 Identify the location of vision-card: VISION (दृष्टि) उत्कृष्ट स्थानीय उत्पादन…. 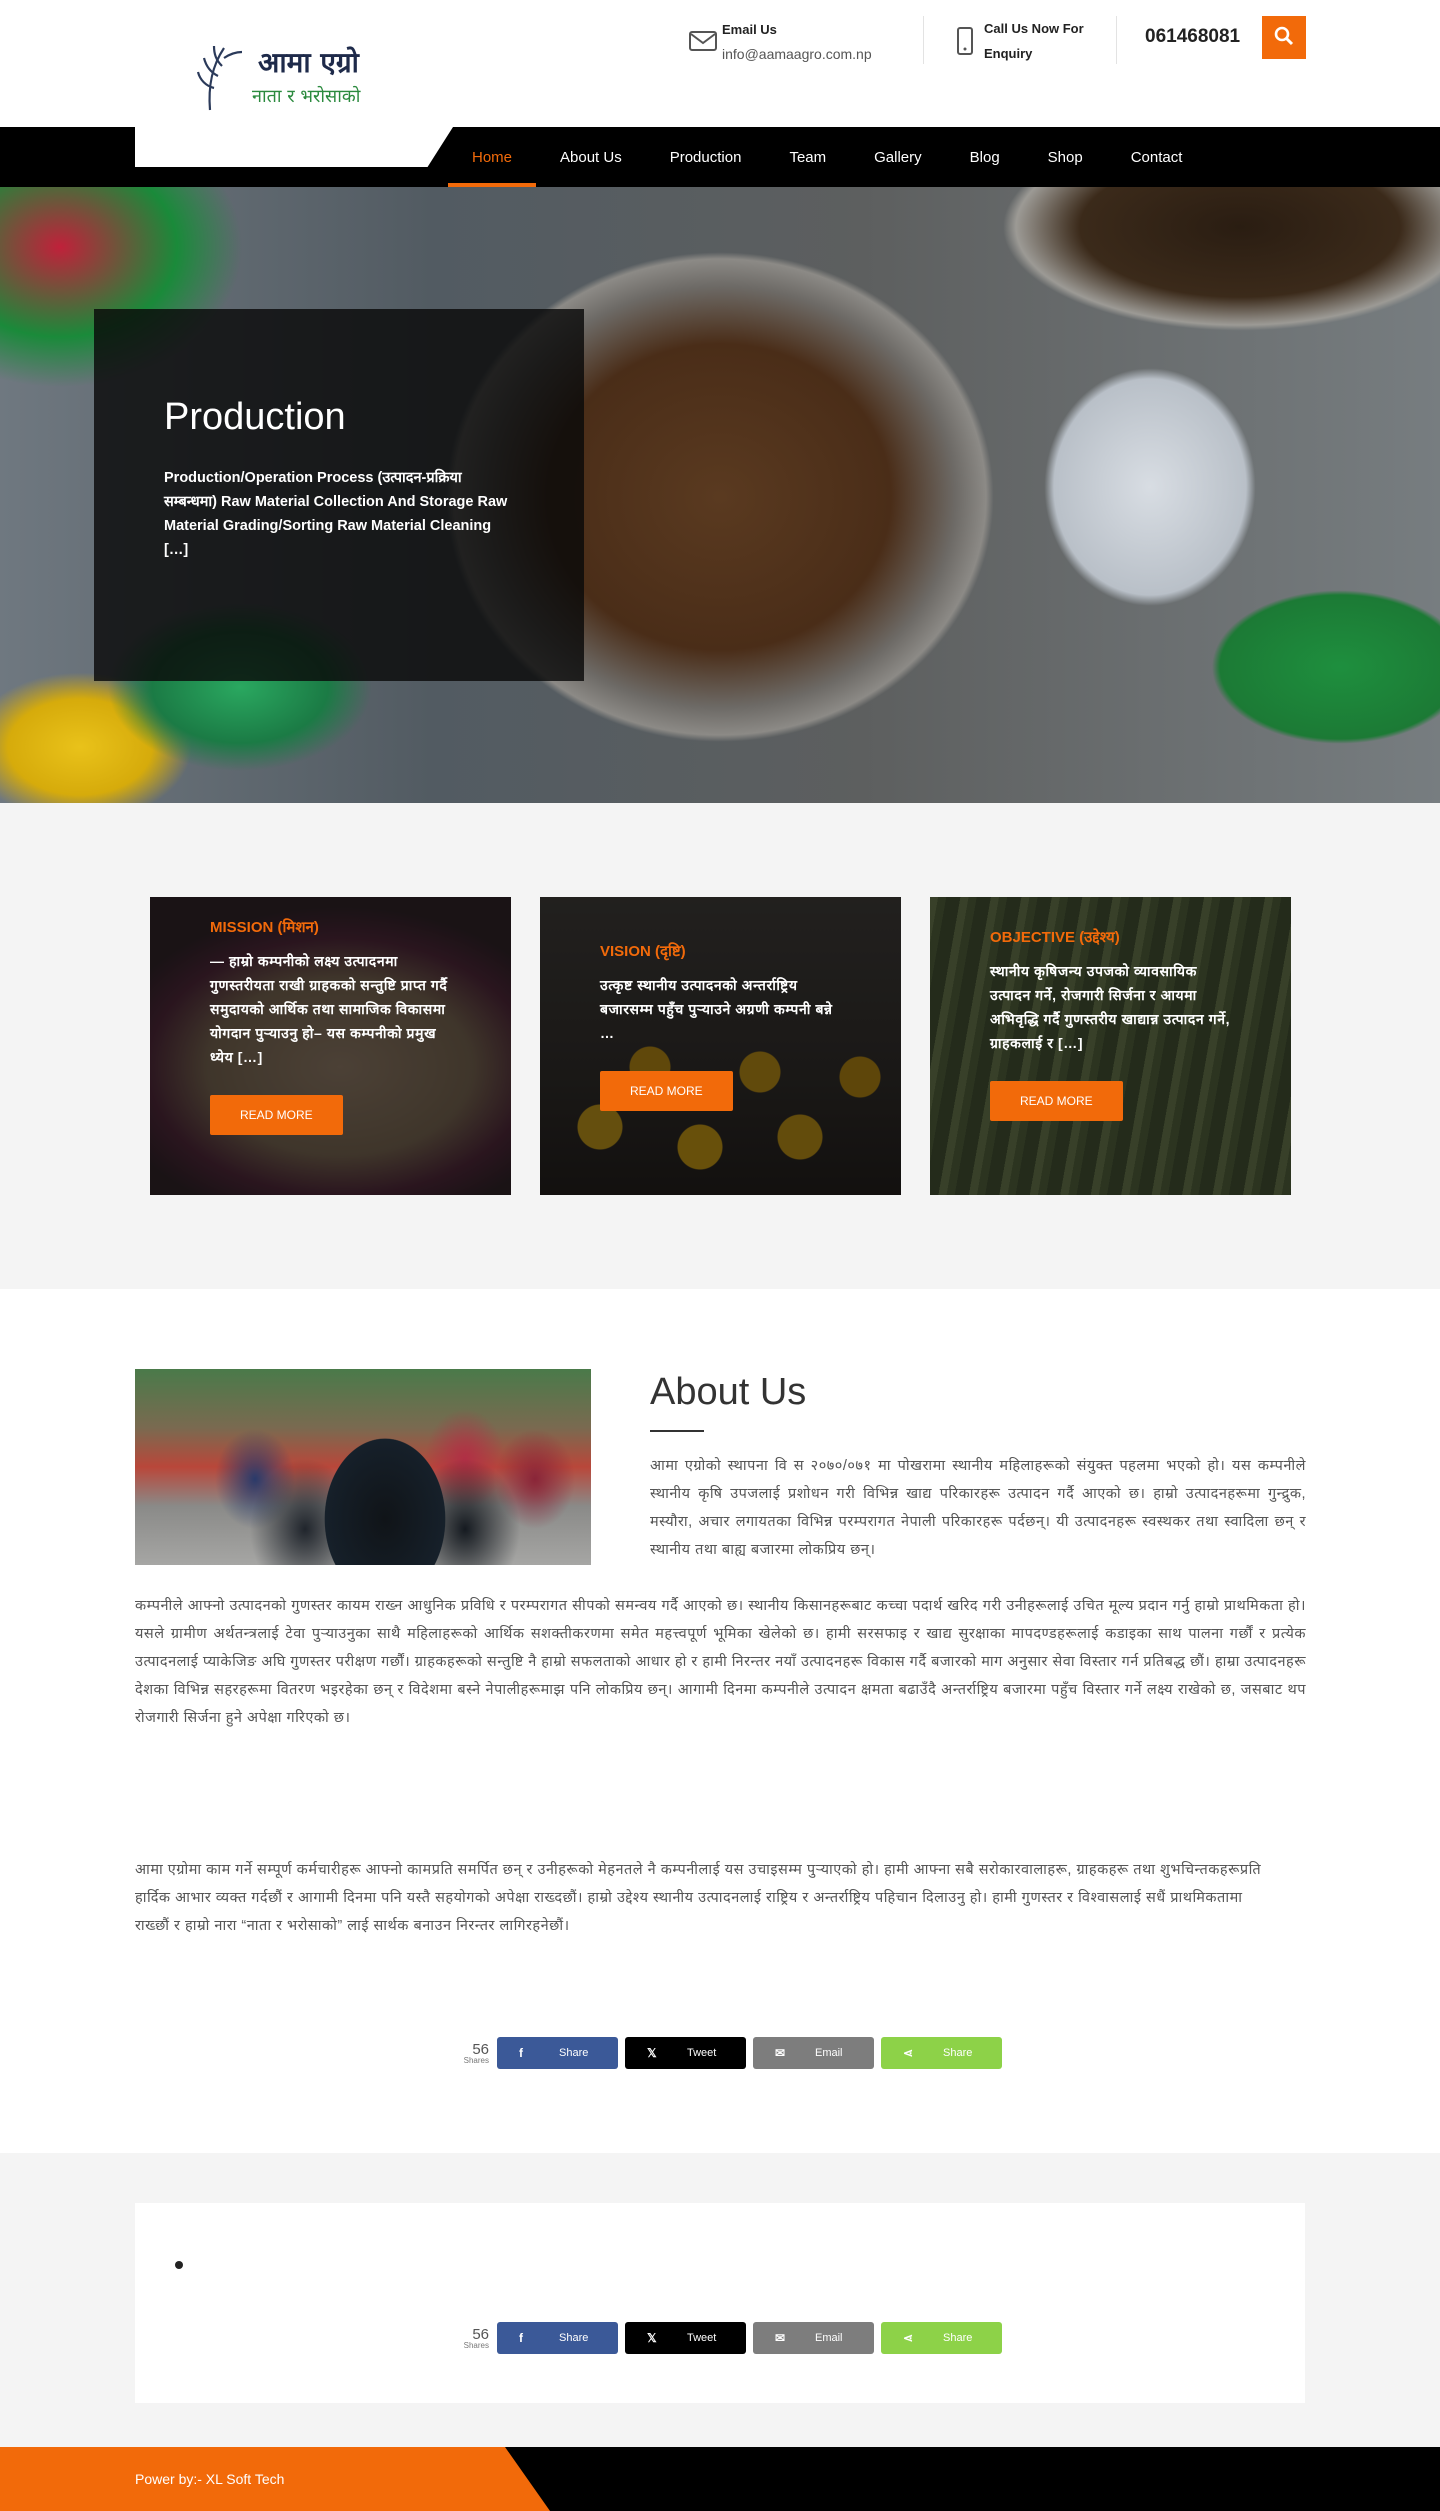
(720, 1046).